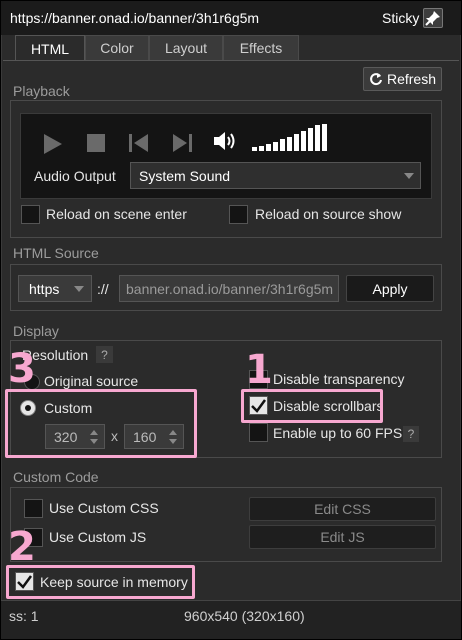 Image resolution: width=462 pixels, height=640 pixels. Describe the element at coordinates (116, 214) in the screenshot. I see `reload-scene-label: Reload on scene enter` at that location.